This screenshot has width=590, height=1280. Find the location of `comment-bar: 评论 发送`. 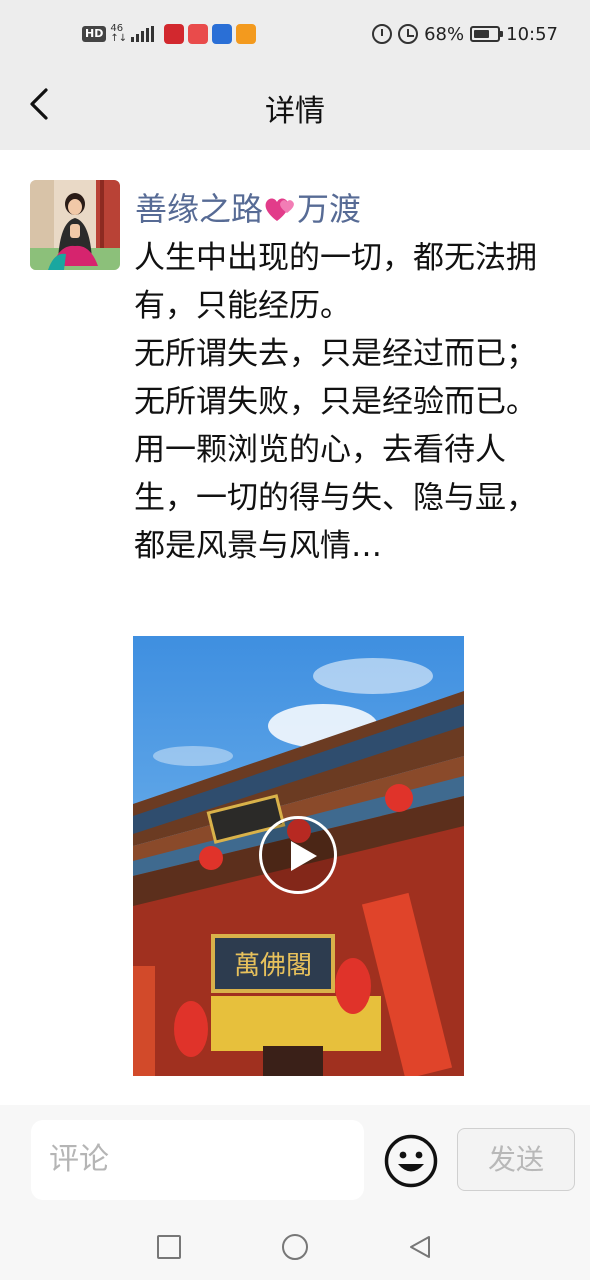

comment-bar: 评论 发送 is located at coordinates (295, 1160).